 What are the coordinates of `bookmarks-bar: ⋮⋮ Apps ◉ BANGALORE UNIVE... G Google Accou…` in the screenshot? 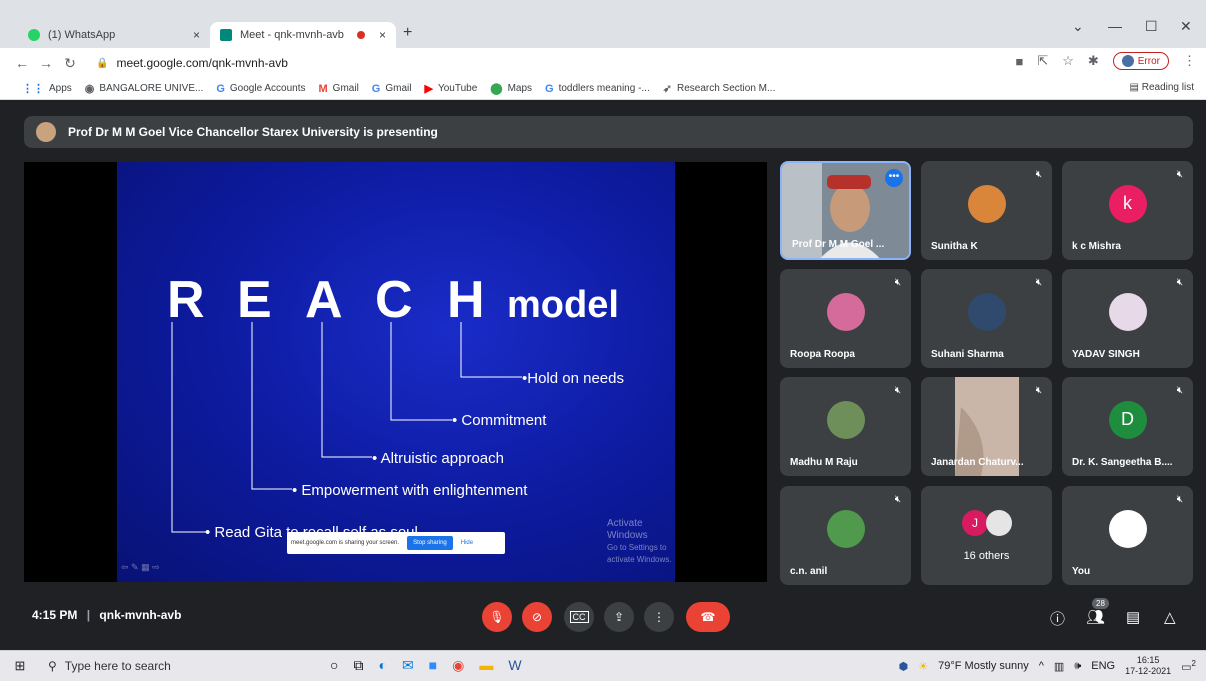 It's located at (603, 89).